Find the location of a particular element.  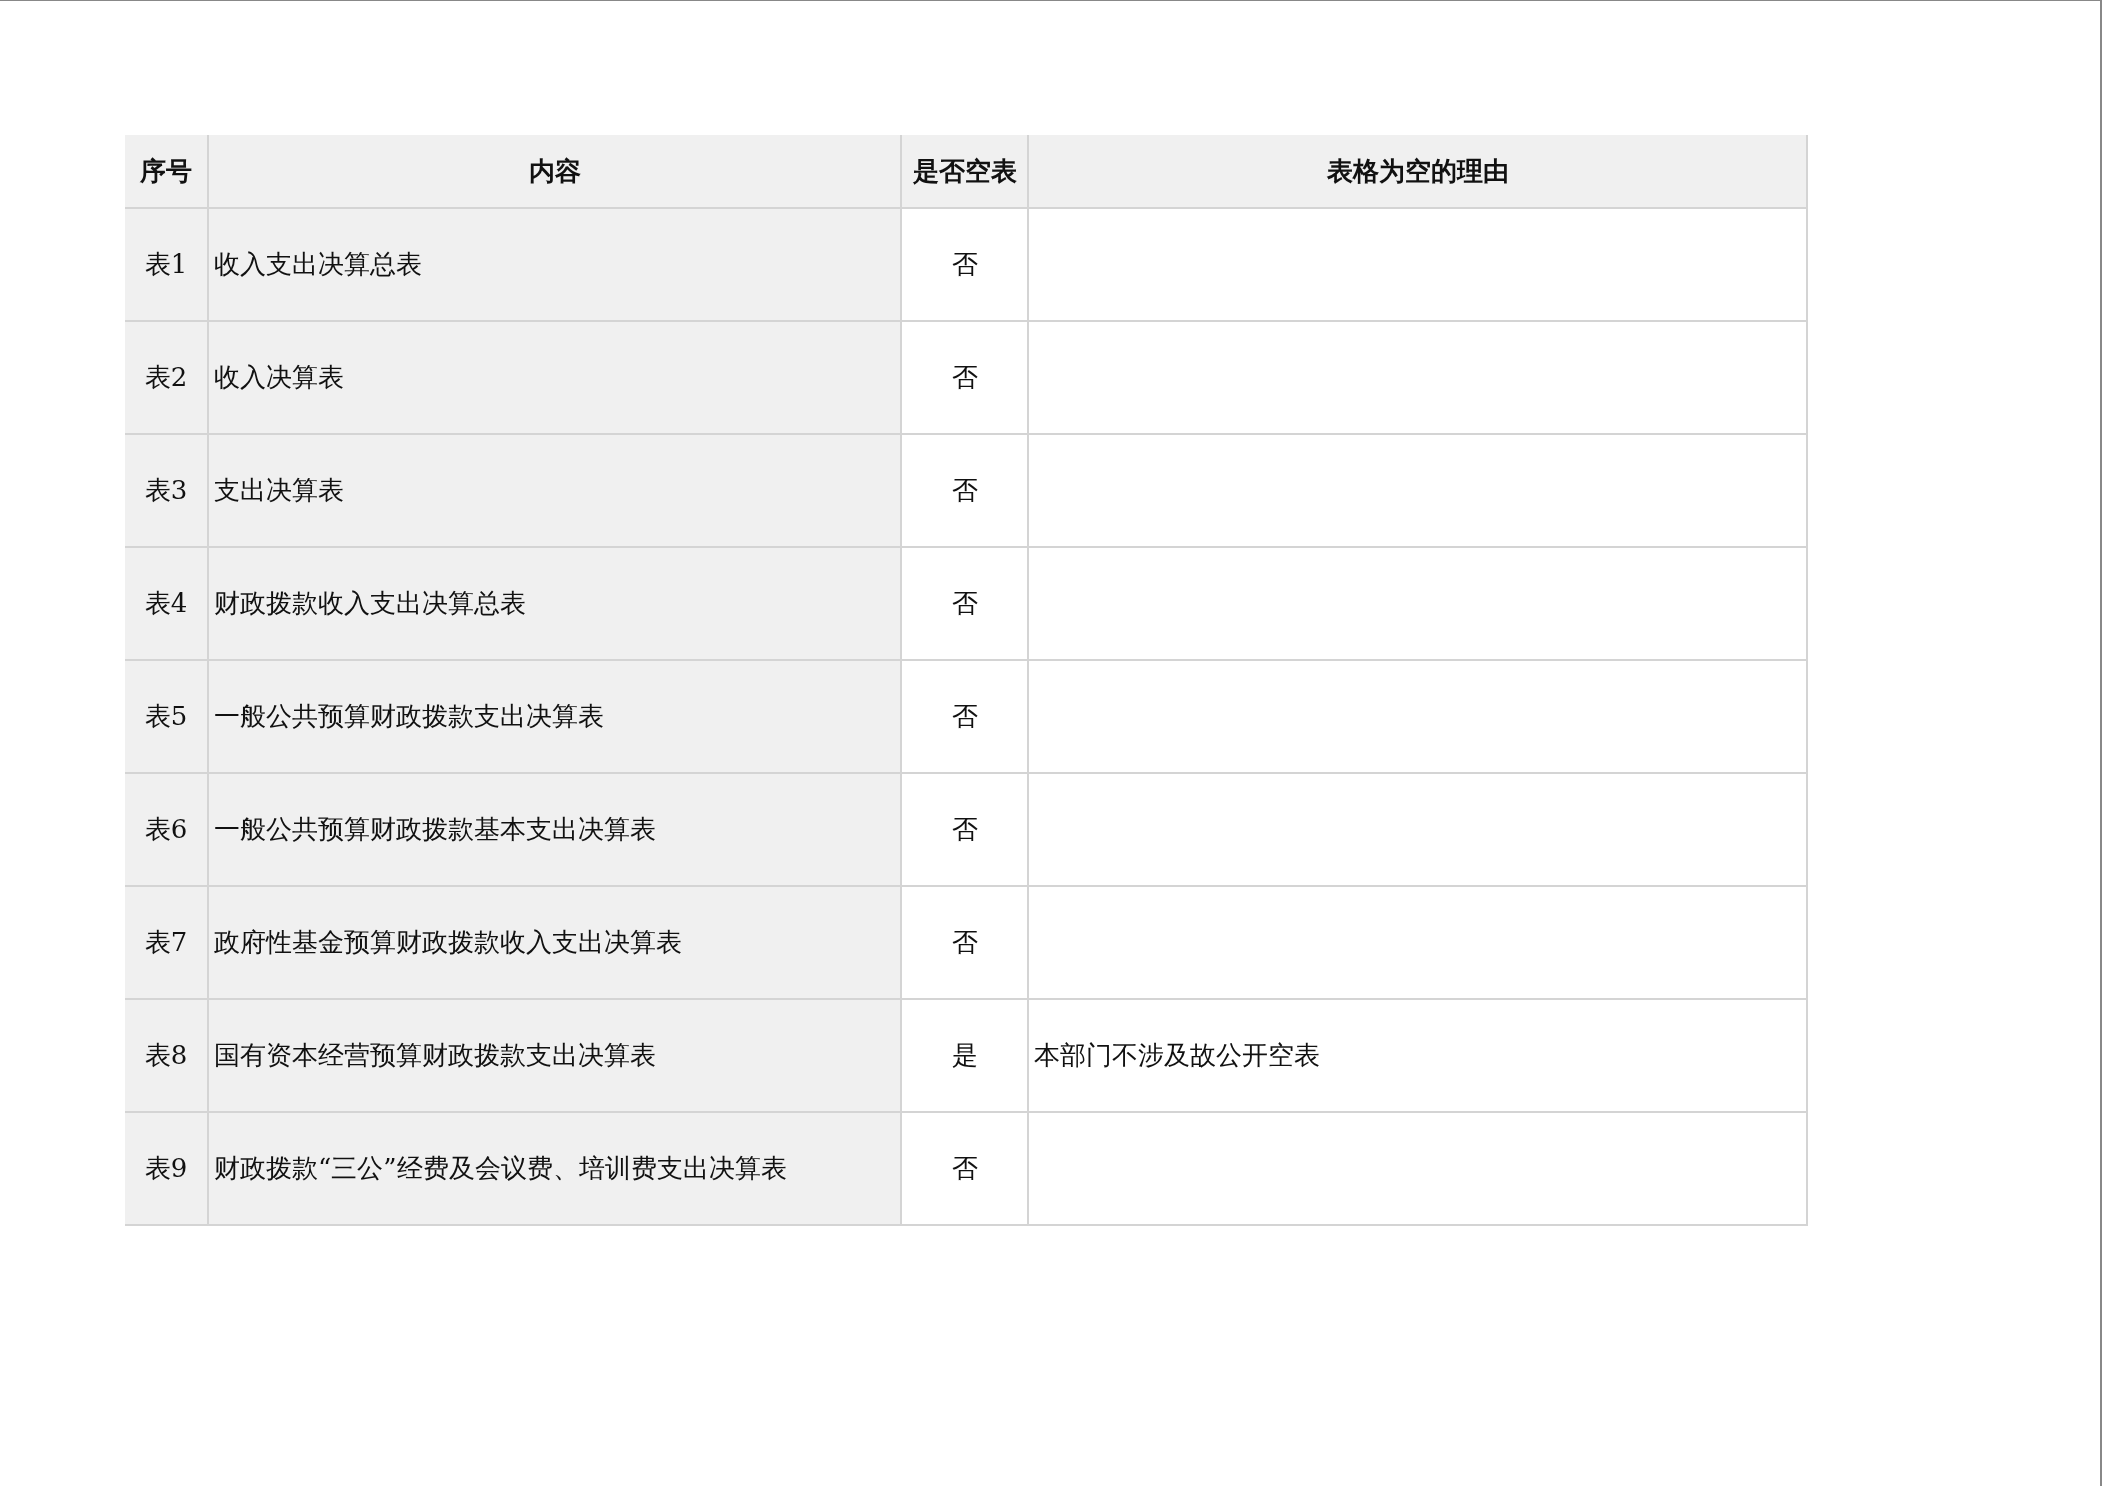

table-cell: 一般公共预算财政拨款支出决算表 is located at coordinates (553, 715).